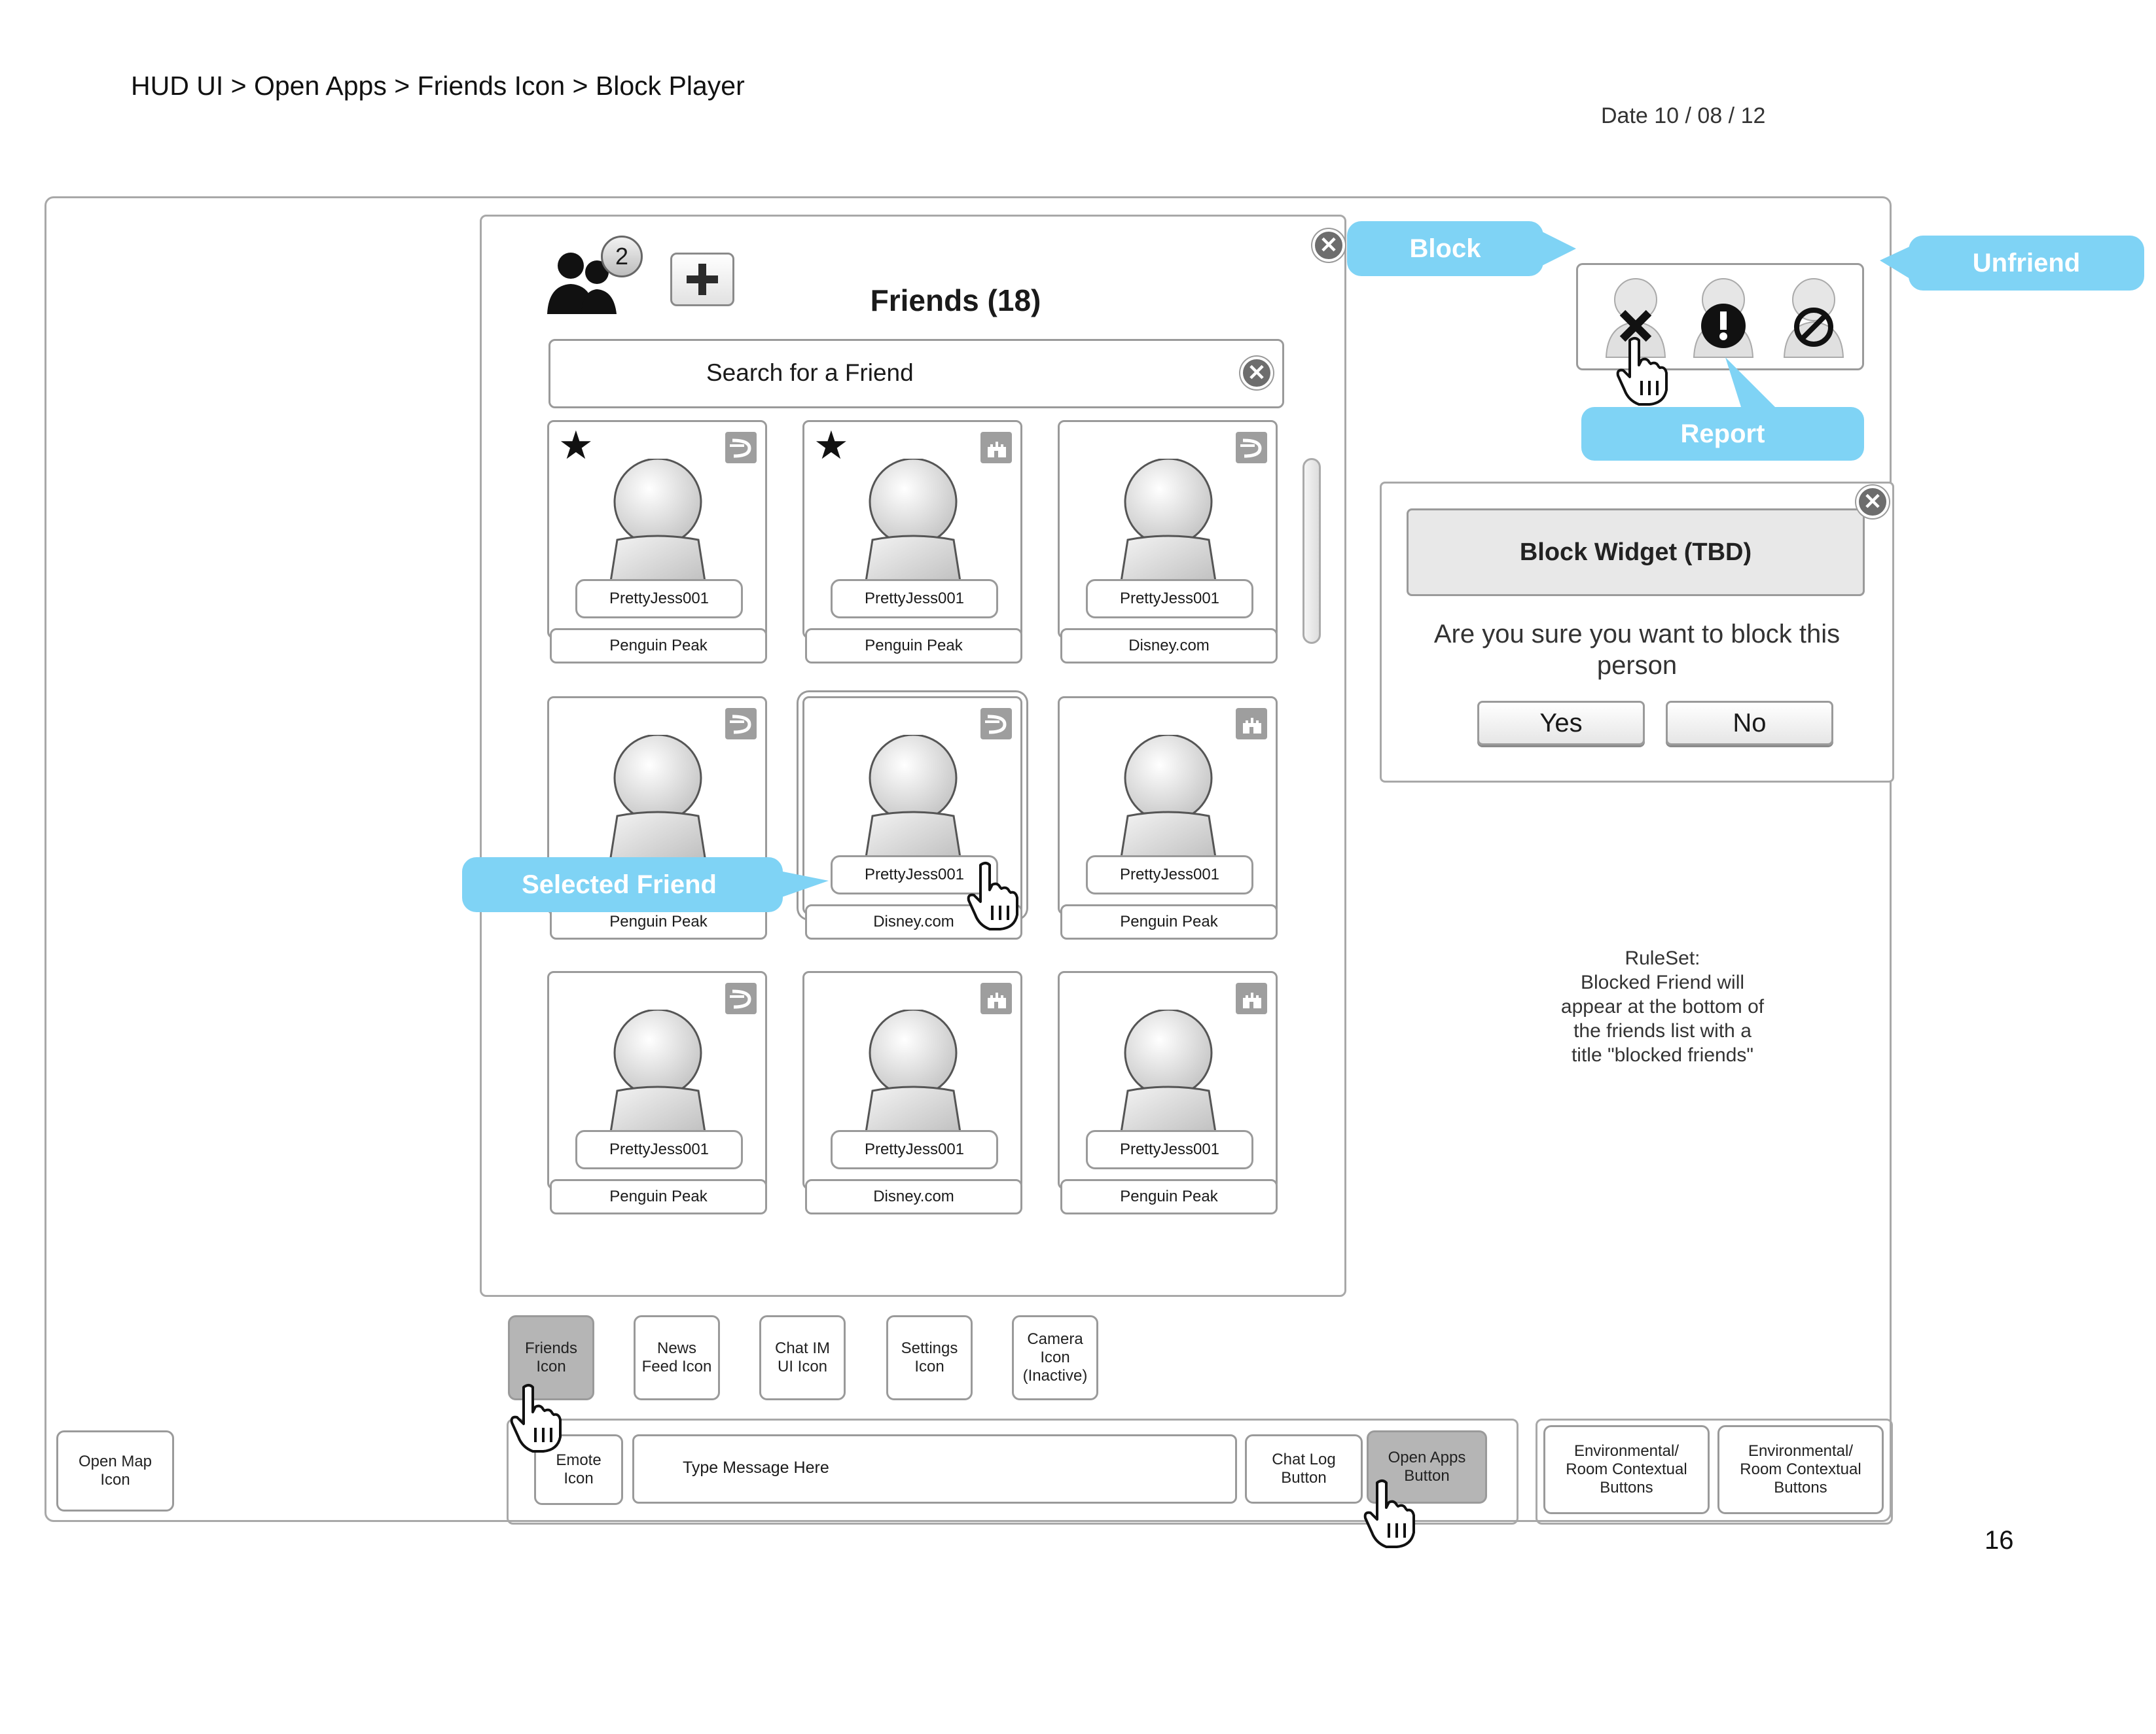  I want to click on app-icon-button: Camera Icon (Inactive), so click(1055, 1357).